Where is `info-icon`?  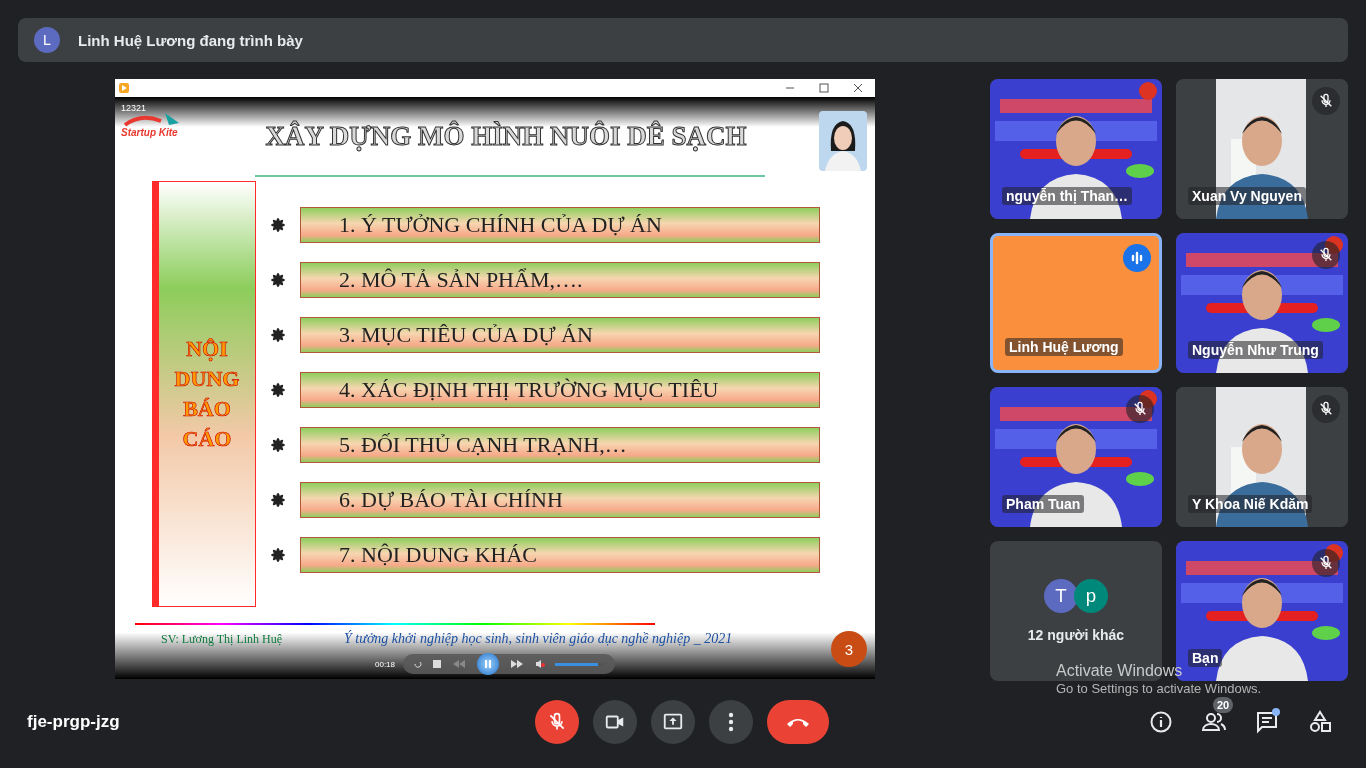
info-icon is located at coordinates (1161, 722).